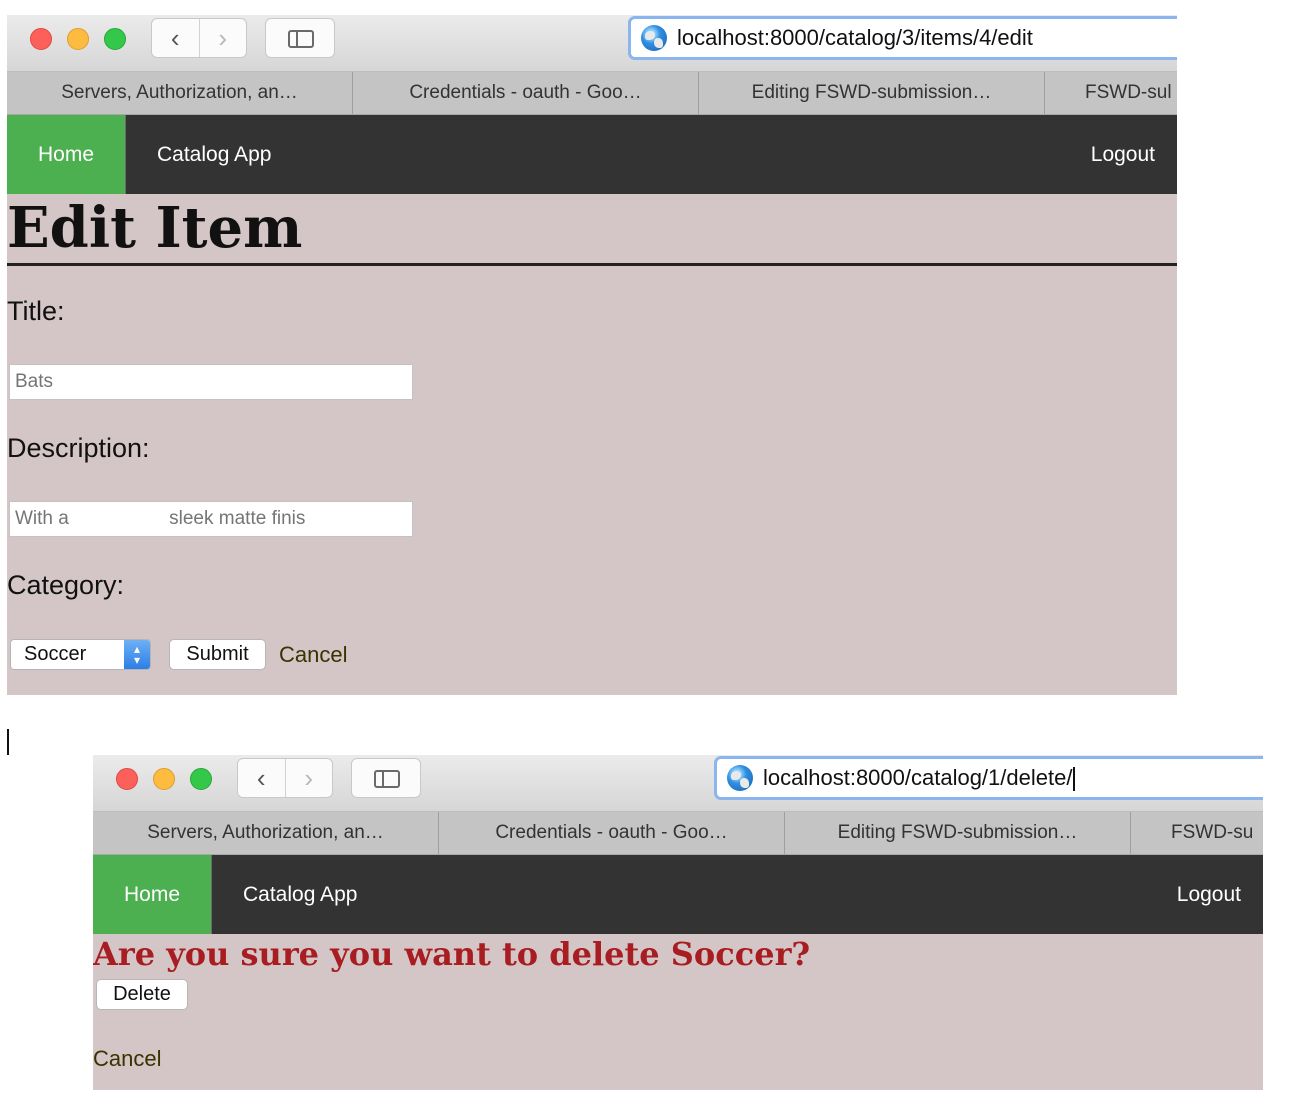 This screenshot has height=1110, width=1298. What do you see at coordinates (1197, 833) in the screenshot?
I see `tab-fswd: FSWD-su` at bounding box center [1197, 833].